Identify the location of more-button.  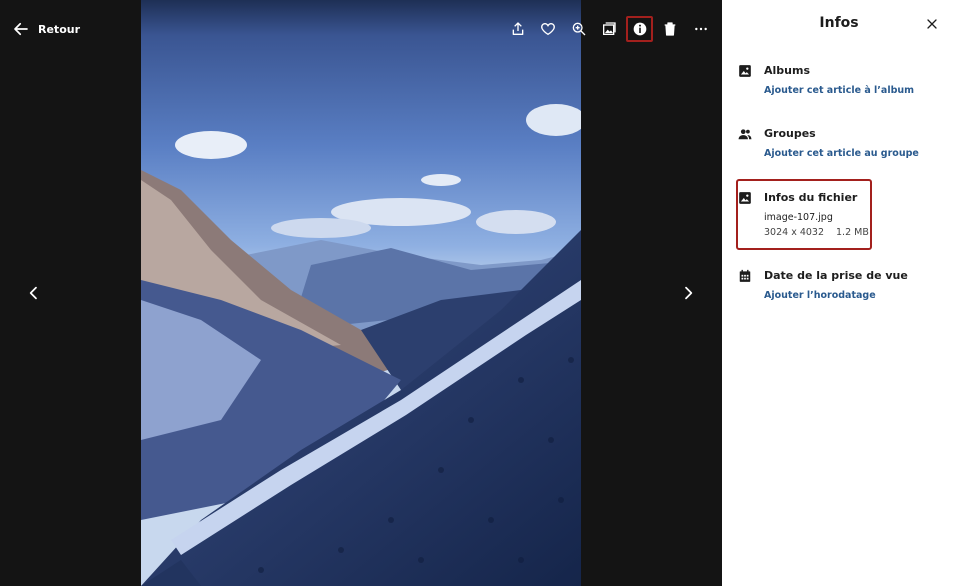
(701, 29).